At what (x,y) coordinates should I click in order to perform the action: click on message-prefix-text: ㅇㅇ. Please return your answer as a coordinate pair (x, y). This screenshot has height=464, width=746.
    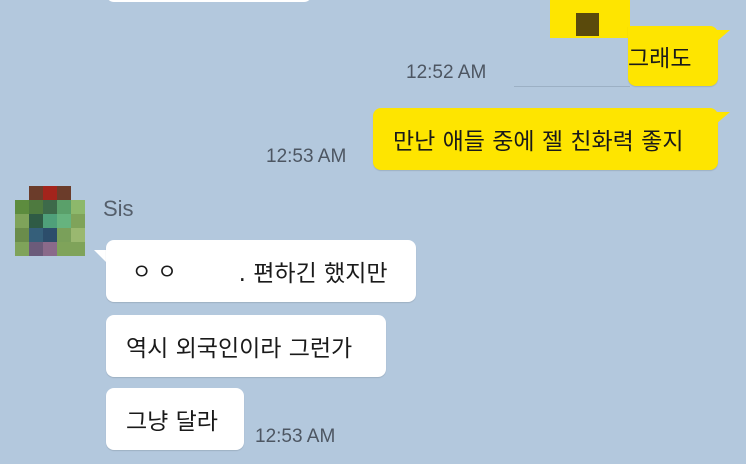
    Looking at the image, I should click on (157, 272).